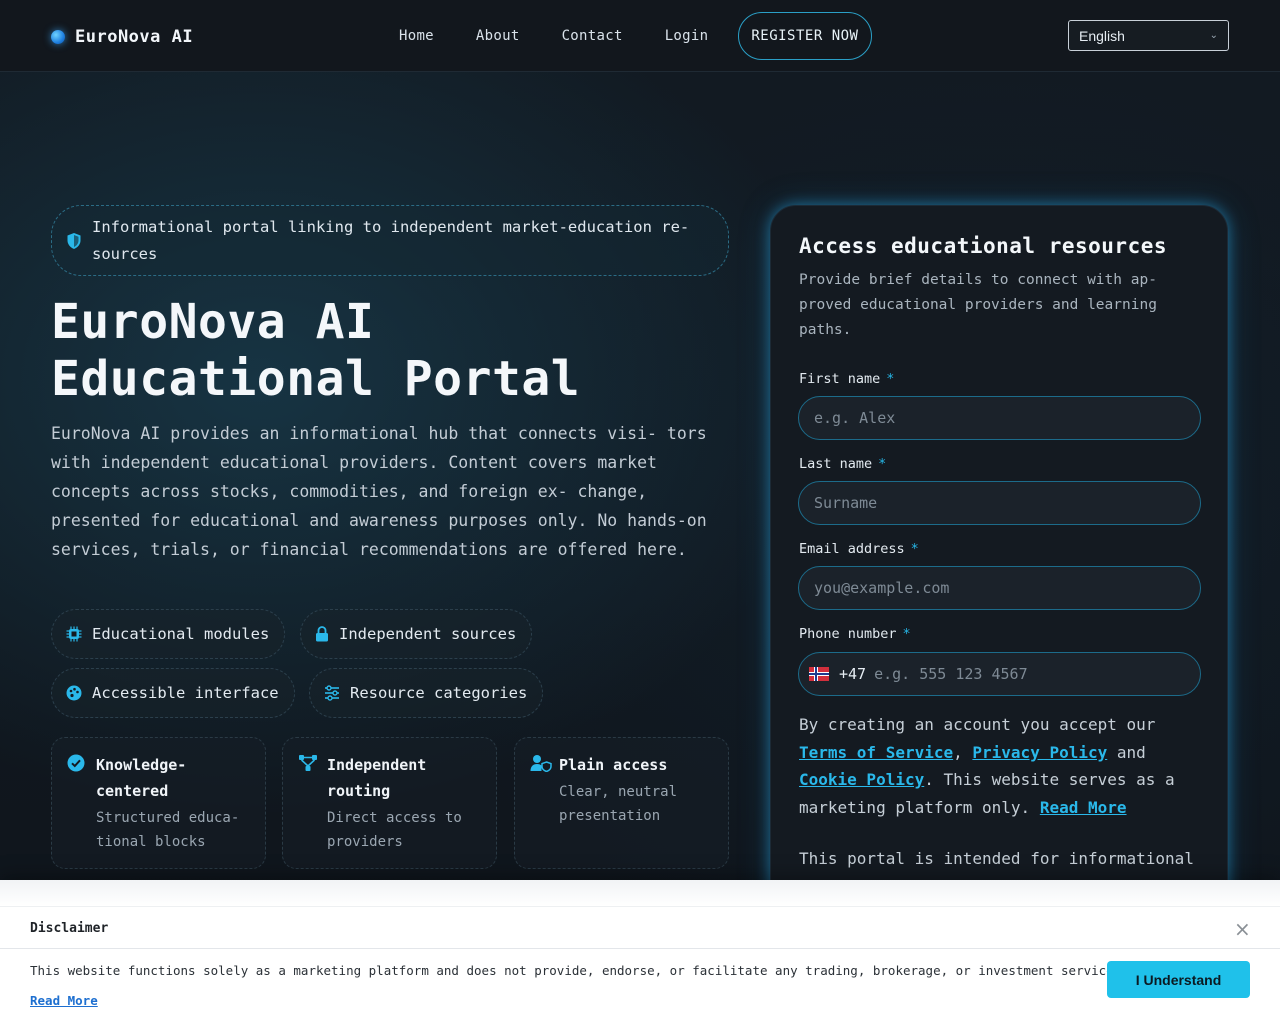  What do you see at coordinates (181, 634) in the screenshot?
I see `pill-label: Educational modules` at bounding box center [181, 634].